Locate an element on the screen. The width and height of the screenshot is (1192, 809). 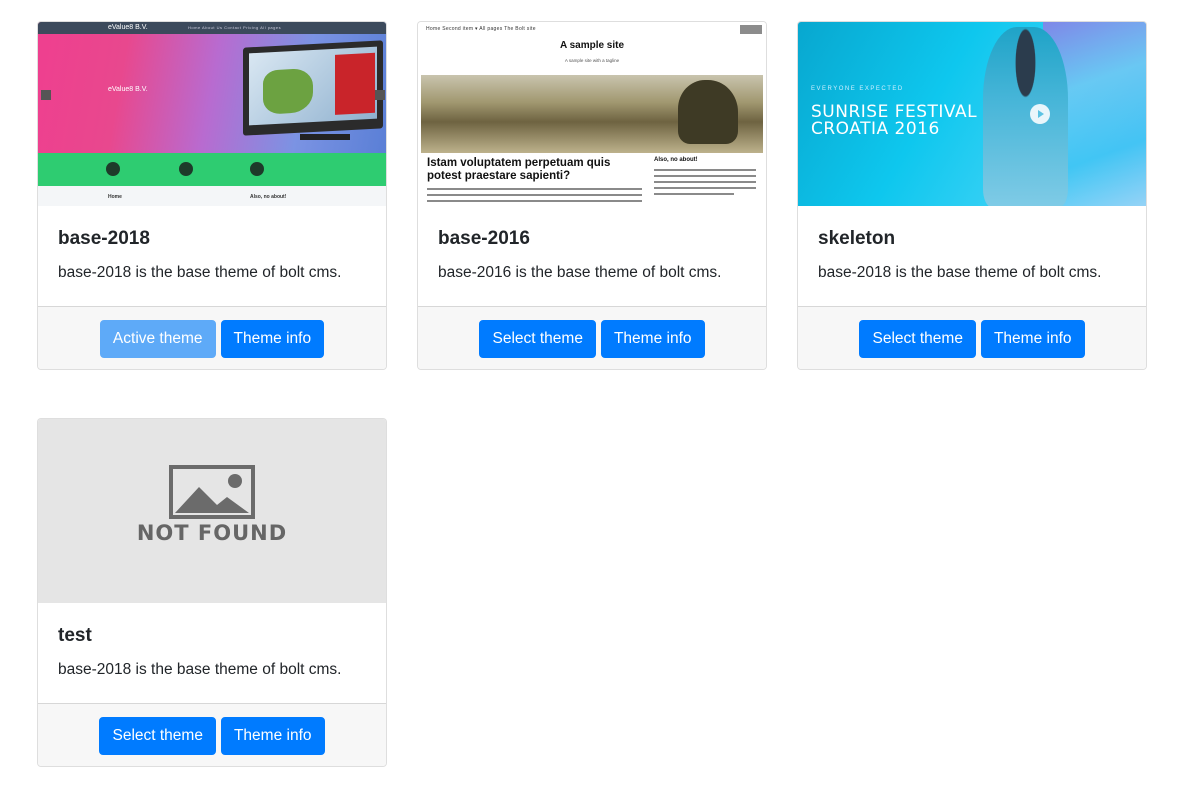
theme-name: skeleton is located at coordinates (857, 238).